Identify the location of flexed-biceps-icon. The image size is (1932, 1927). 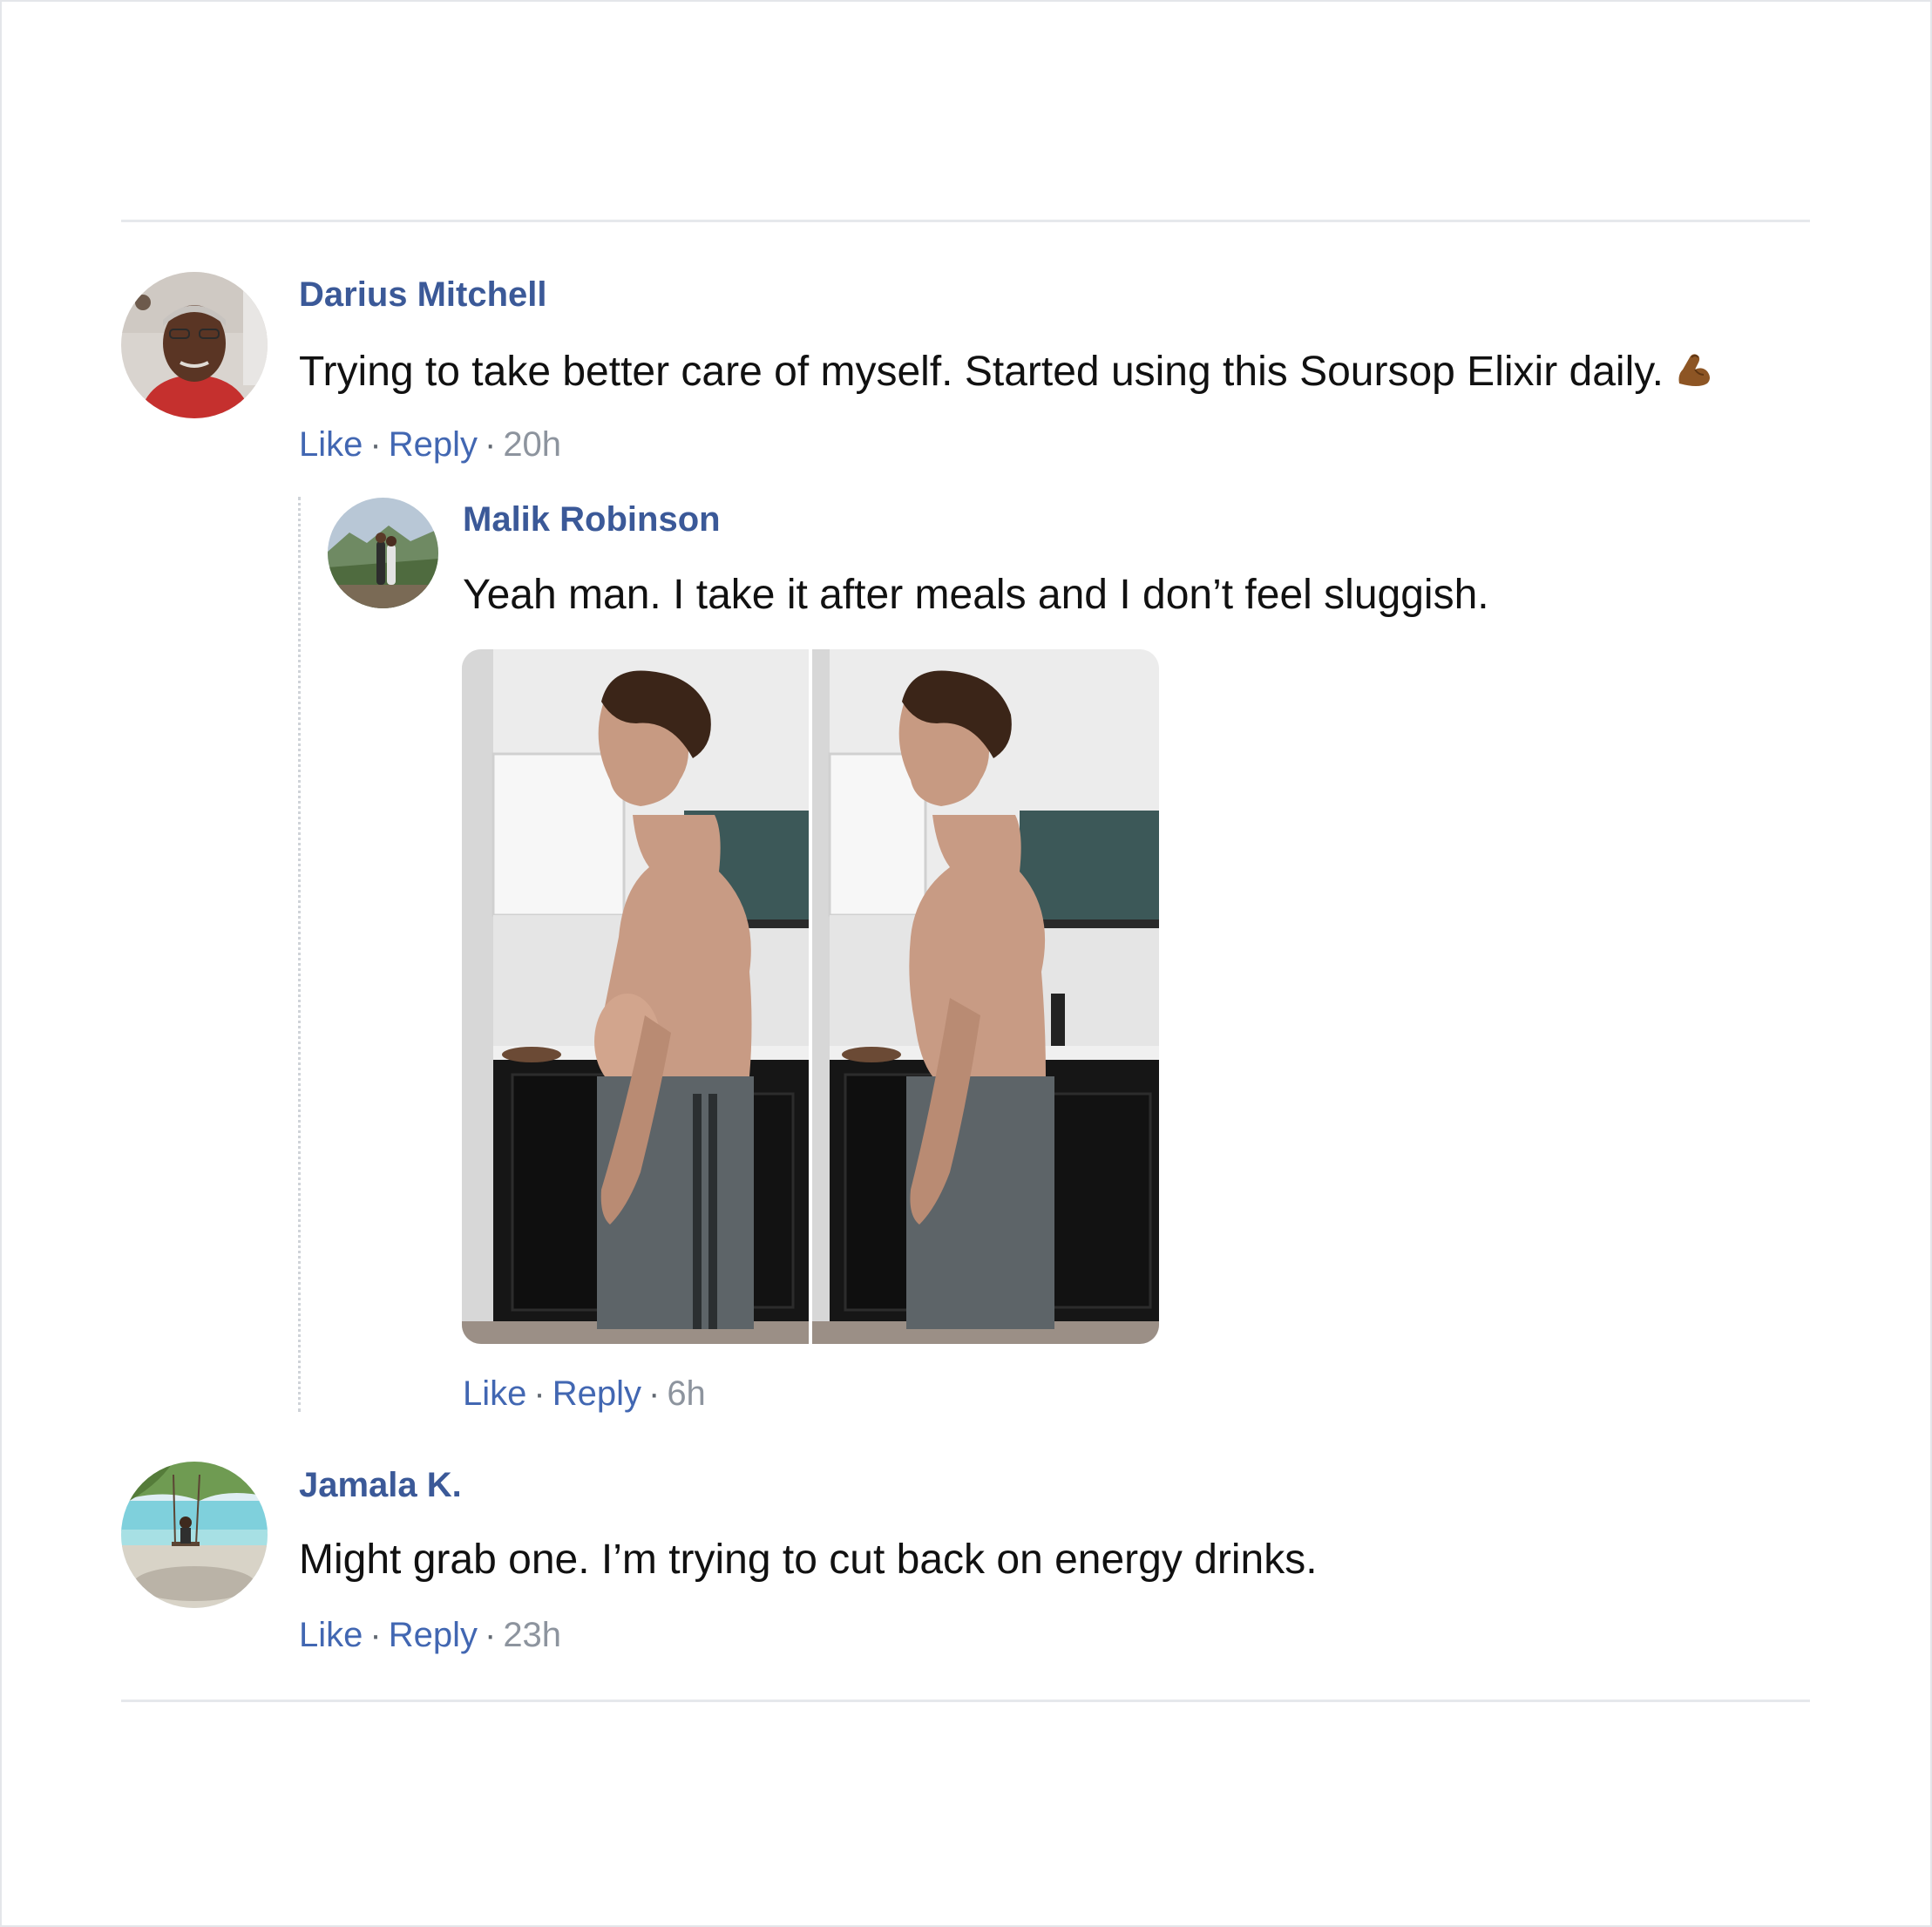
(1693, 373).